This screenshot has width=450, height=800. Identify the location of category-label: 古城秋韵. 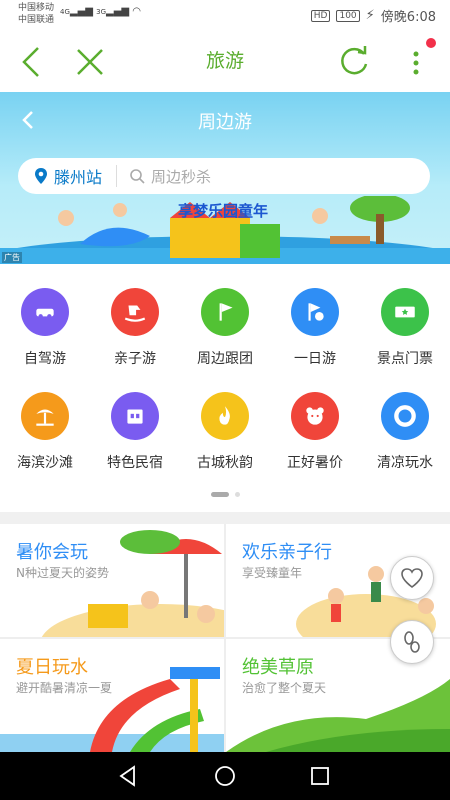
(225, 463).